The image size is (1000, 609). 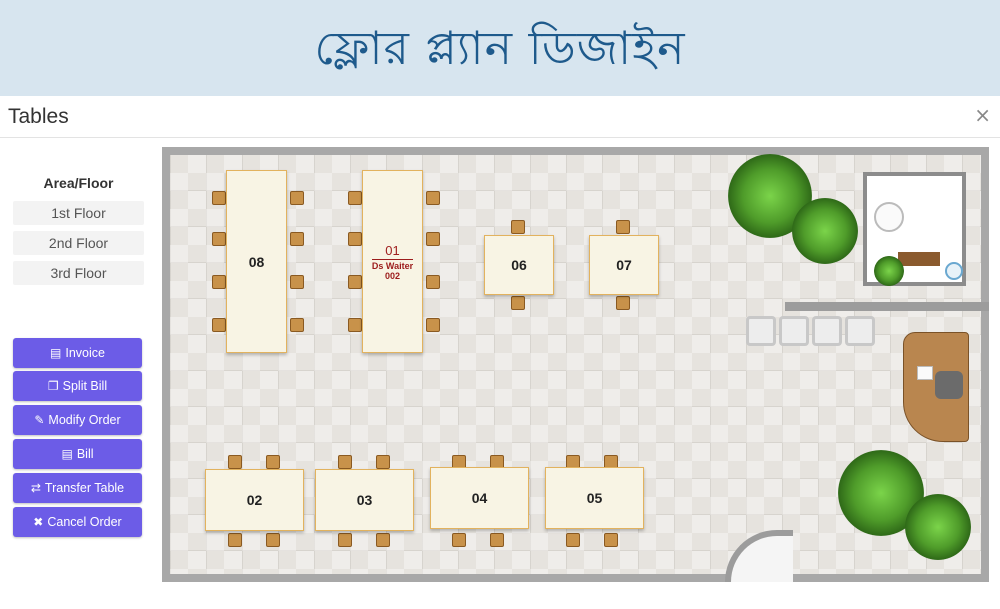 I want to click on area-floor-heading: Area/Floor, so click(x=78, y=183).